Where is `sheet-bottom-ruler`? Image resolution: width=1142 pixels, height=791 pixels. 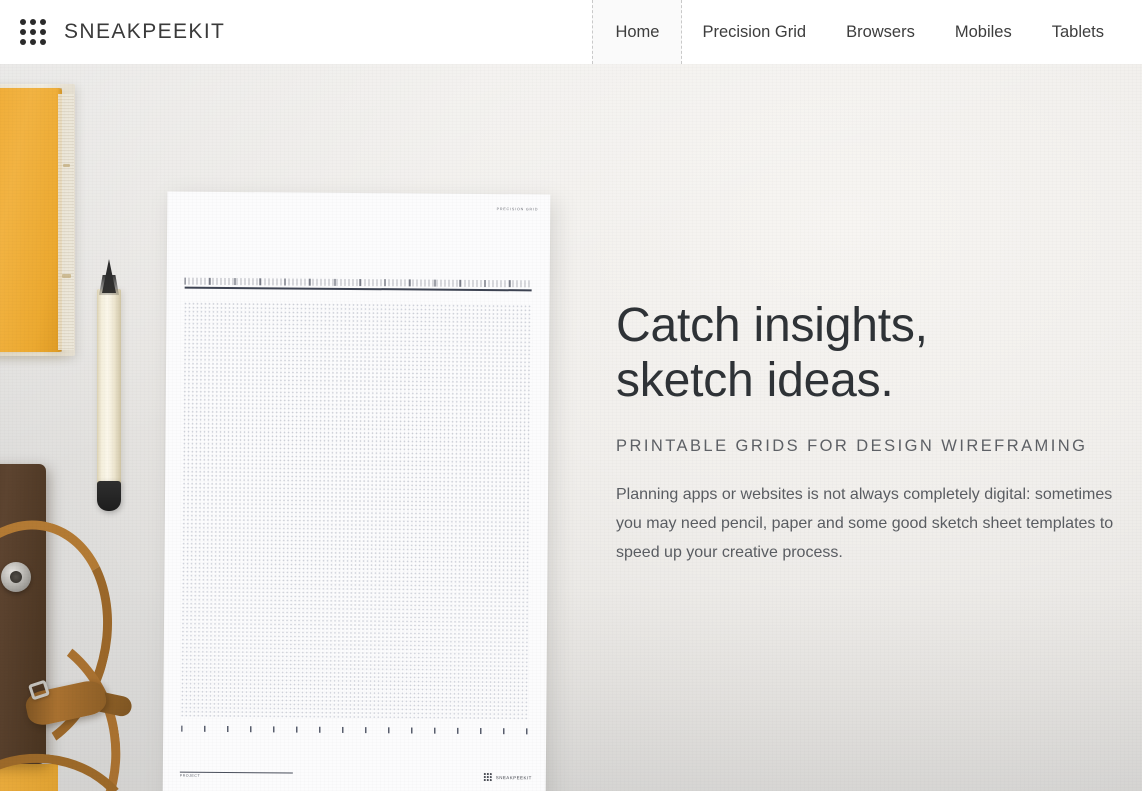
sheet-bottom-ruler is located at coordinates (355, 730).